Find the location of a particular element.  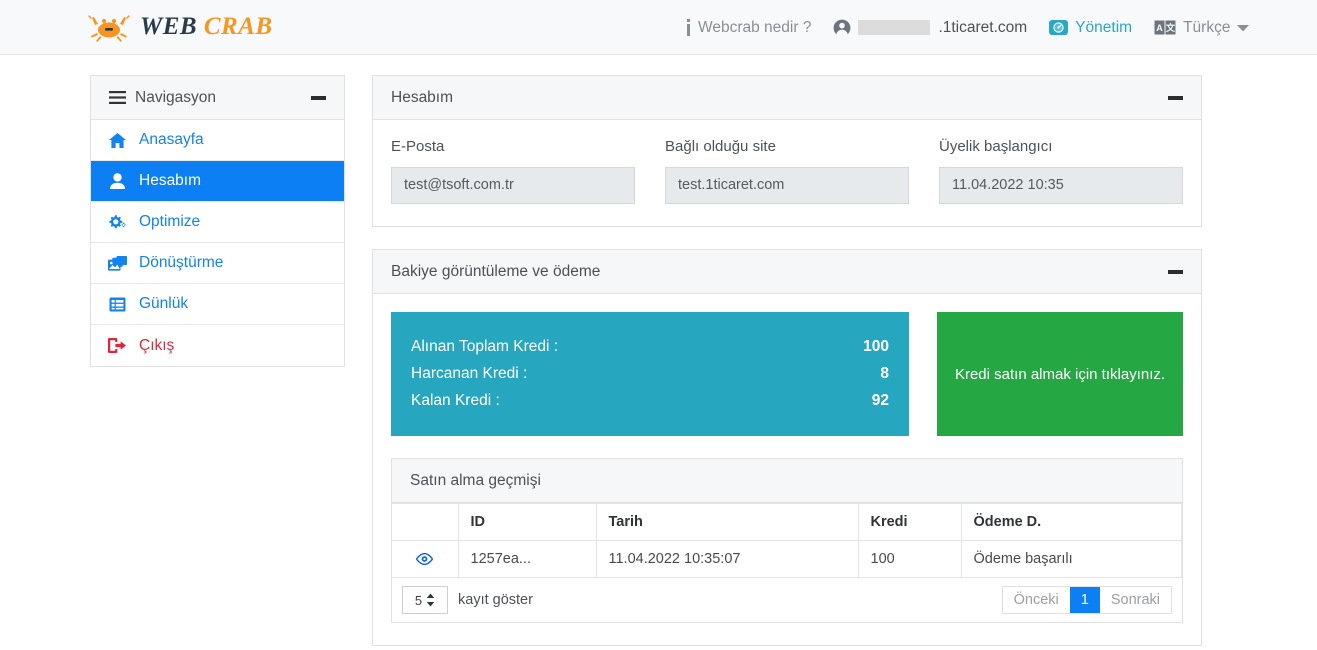

svg-text: A is located at coordinates (1159, 28).